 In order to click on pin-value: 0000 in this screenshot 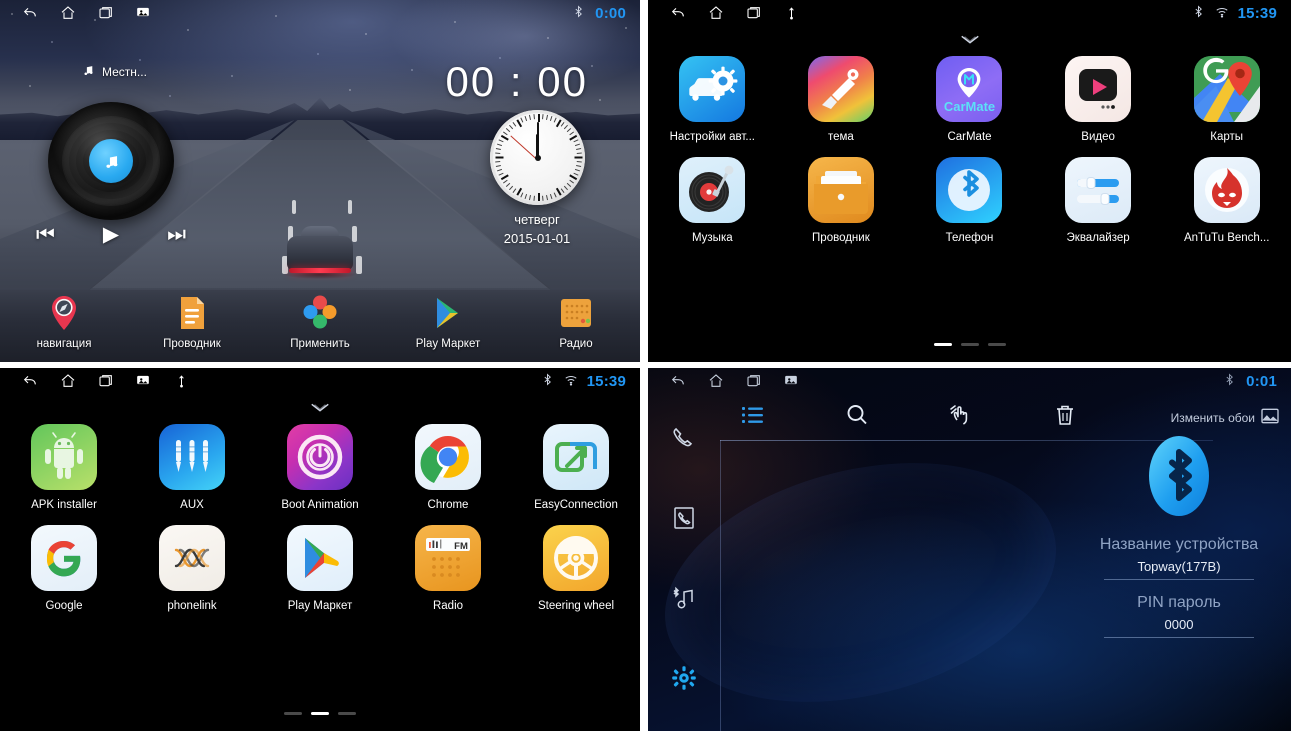, I will do `click(1179, 627)`.